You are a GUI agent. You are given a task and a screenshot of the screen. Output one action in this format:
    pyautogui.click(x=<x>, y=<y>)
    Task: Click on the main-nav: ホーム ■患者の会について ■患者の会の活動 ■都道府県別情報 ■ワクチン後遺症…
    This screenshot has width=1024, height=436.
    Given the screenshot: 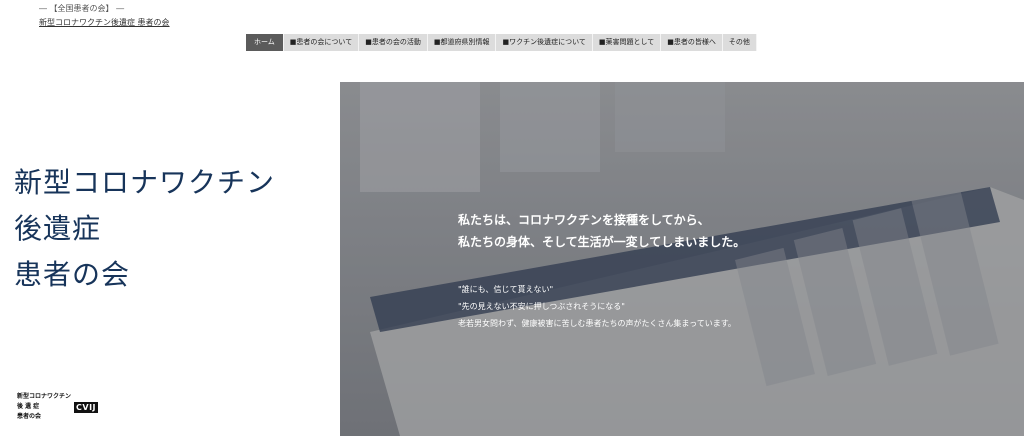 What is the action you would take?
    pyautogui.click(x=501, y=42)
    